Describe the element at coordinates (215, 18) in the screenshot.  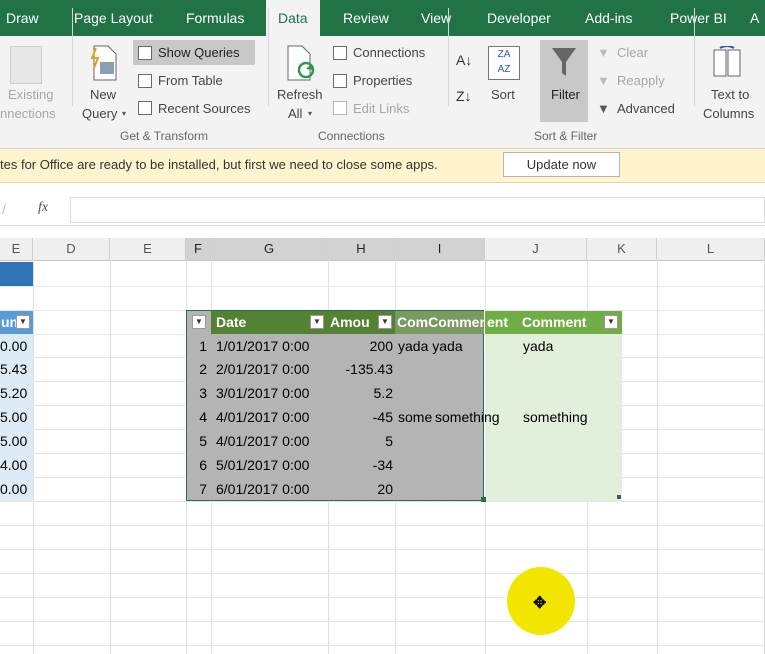
I see `tab-formulas: Formulas` at that location.